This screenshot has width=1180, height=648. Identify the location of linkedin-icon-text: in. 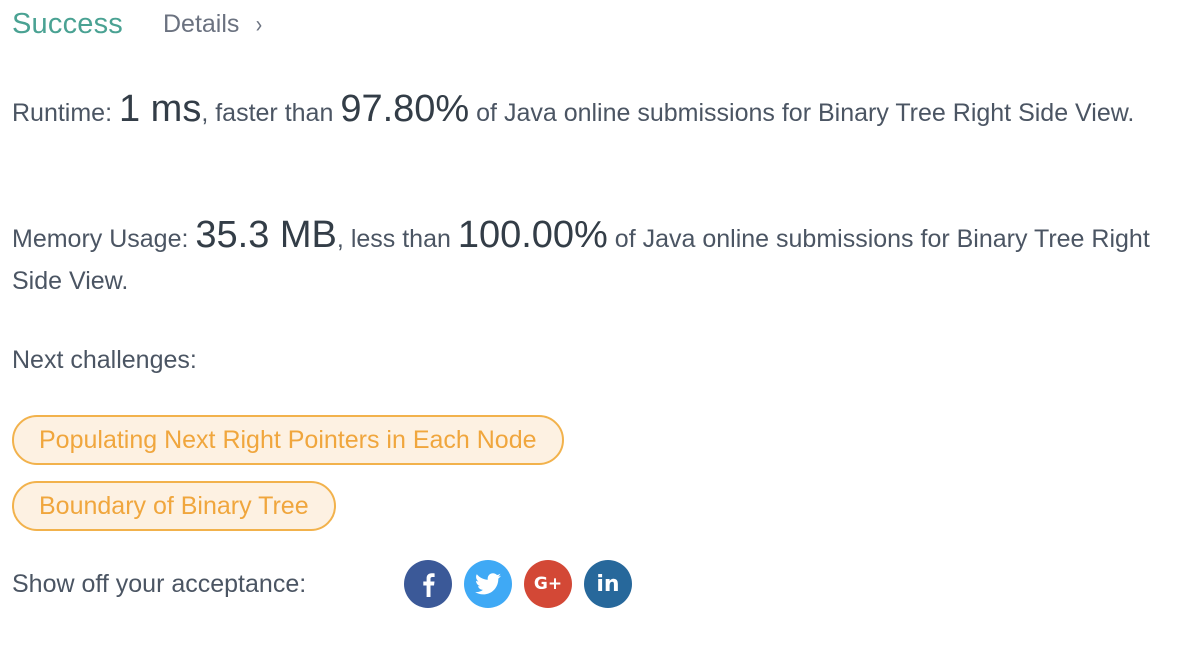
(608, 584).